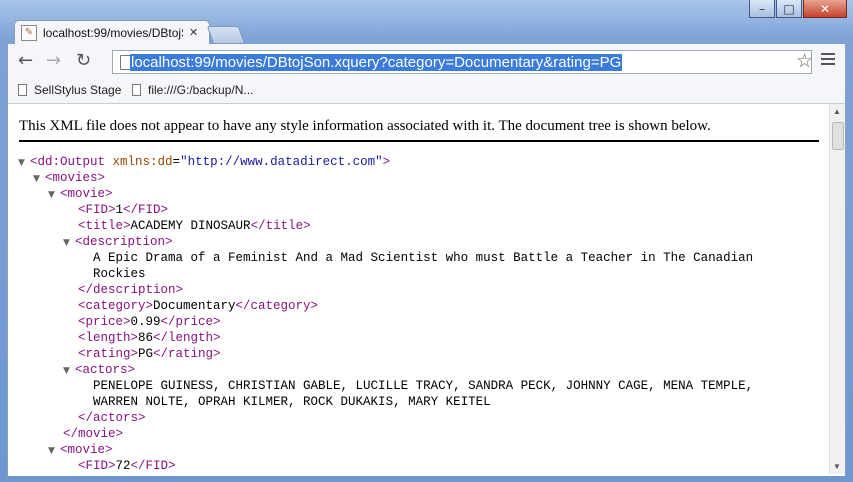 This screenshot has width=853, height=482. I want to click on rating-value: PG, so click(146, 354).